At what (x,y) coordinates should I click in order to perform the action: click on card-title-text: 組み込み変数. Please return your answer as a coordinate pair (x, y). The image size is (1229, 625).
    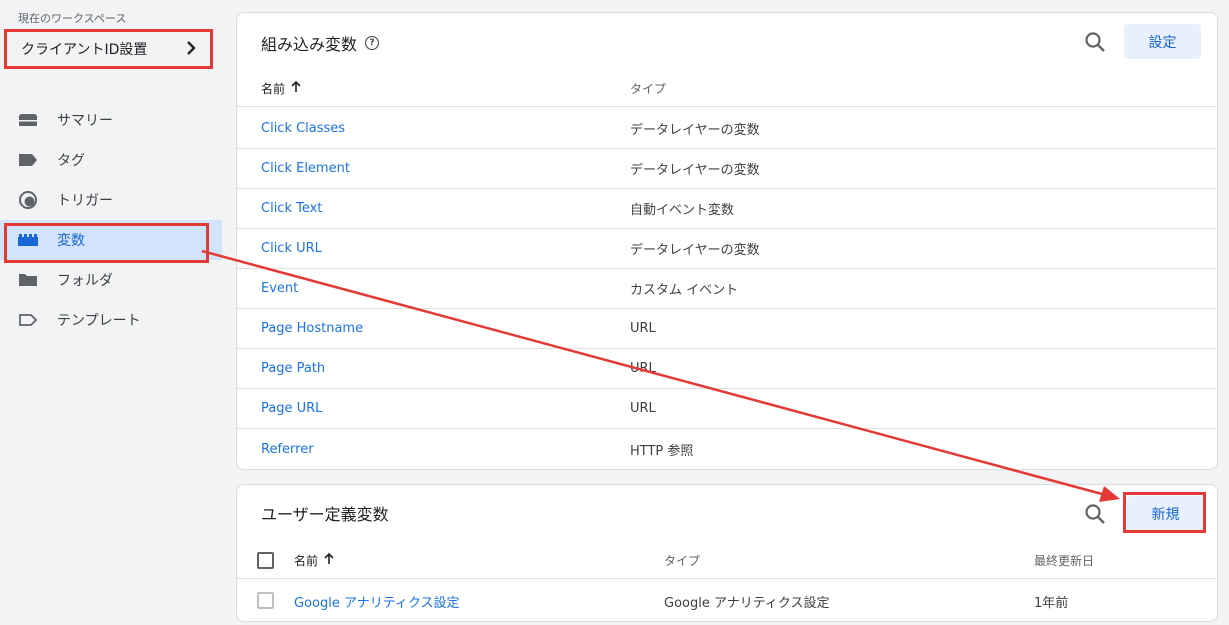
    Looking at the image, I should click on (309, 44).